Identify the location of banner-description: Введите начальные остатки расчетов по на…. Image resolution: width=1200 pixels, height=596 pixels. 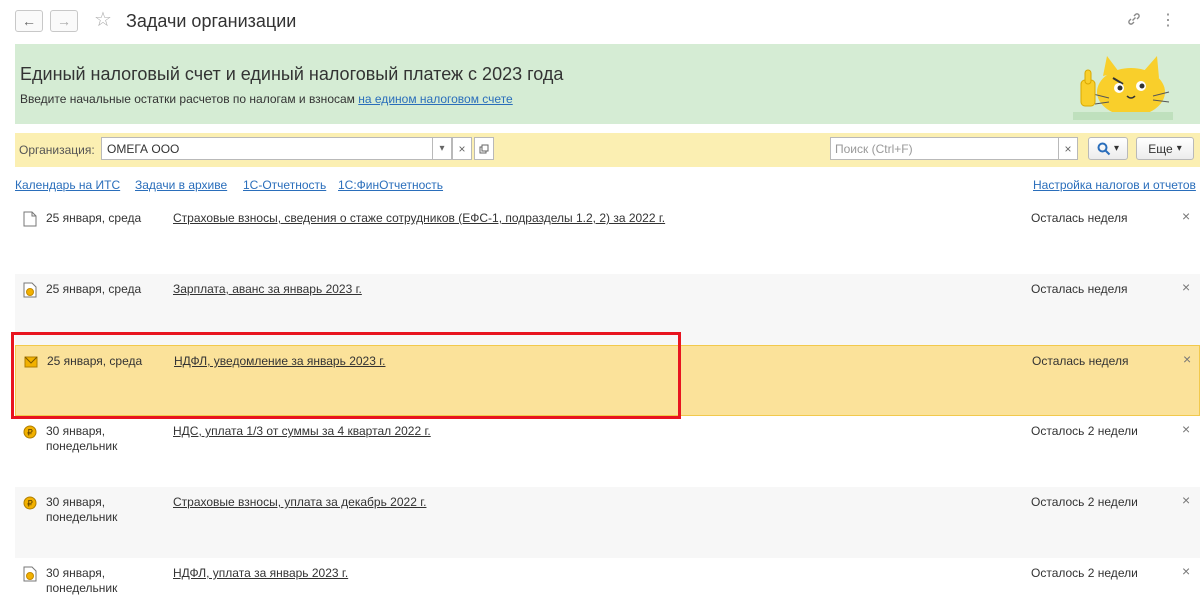
(187, 99).